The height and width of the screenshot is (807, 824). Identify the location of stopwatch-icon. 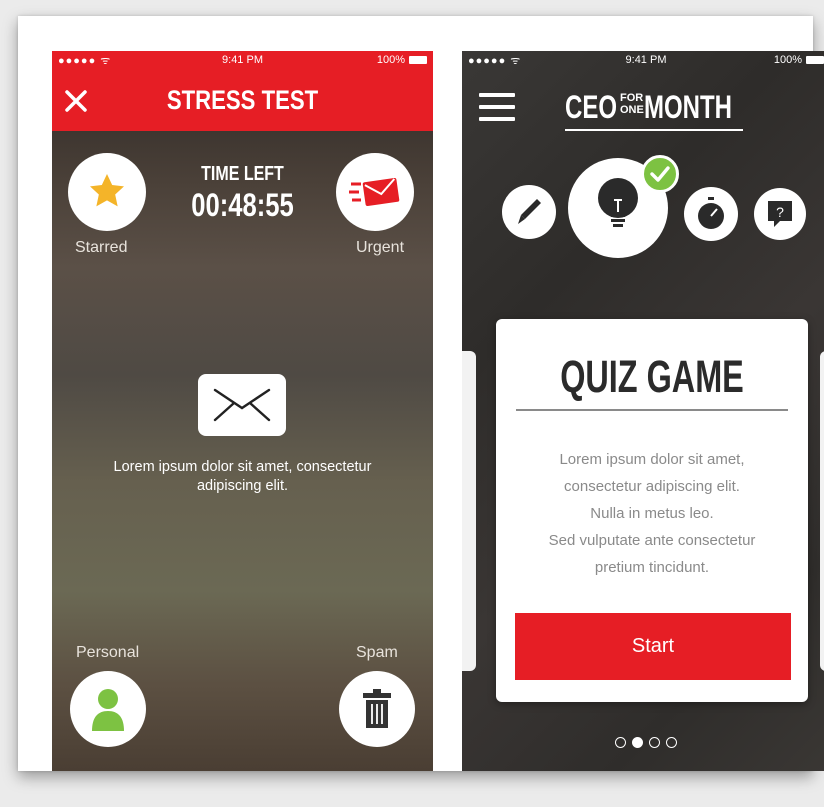
(711, 213).